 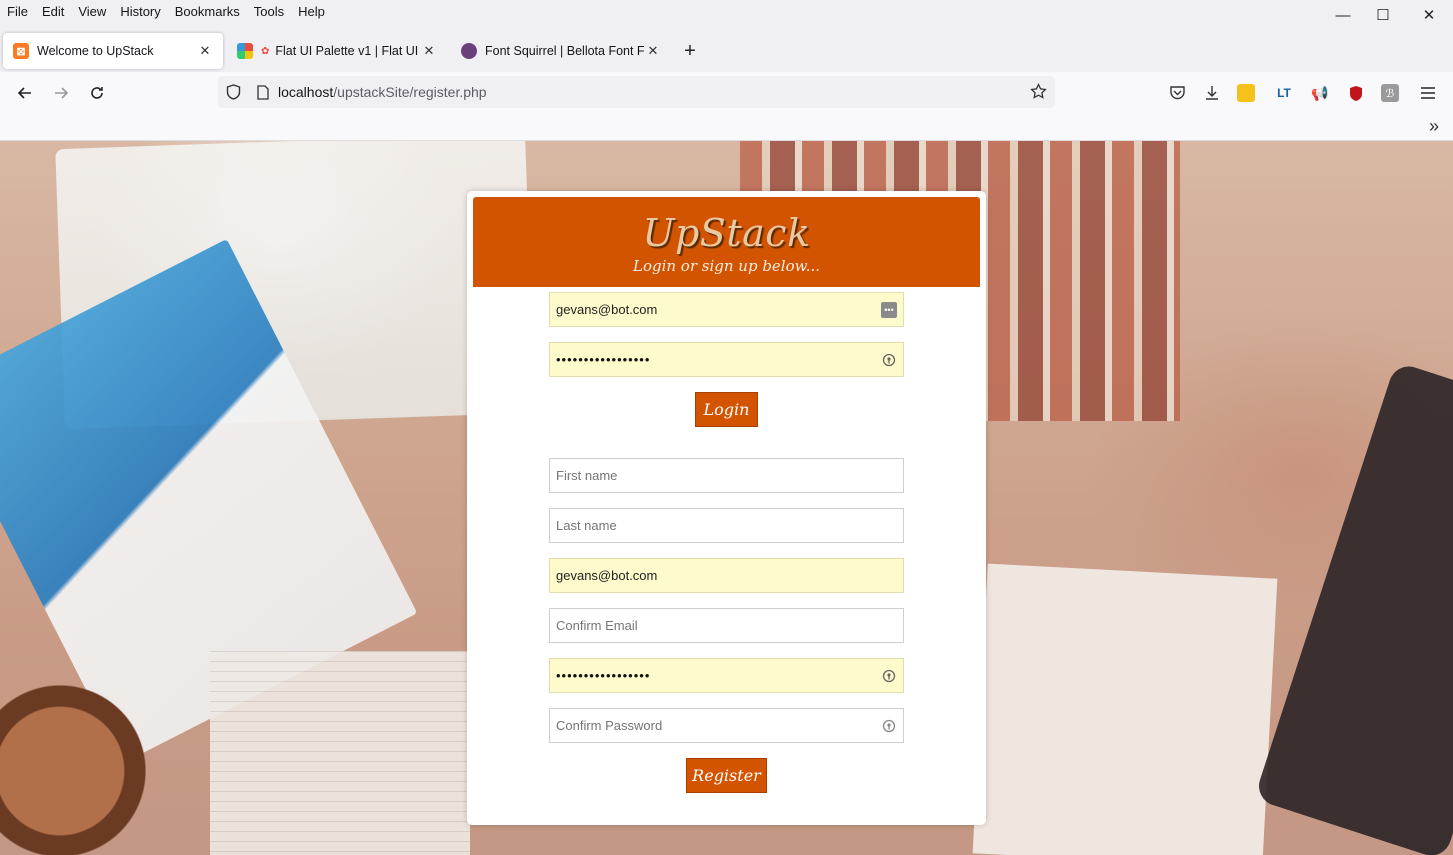 I want to click on register-password-field: •••••••••••••••••, so click(x=726, y=675).